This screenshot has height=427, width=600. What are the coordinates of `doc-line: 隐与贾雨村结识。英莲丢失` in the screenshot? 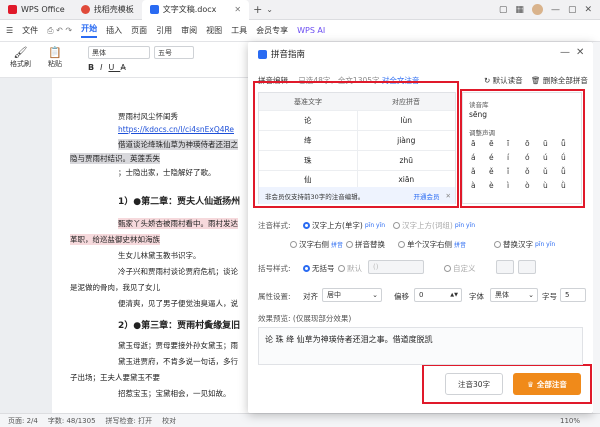 It's located at (115, 158).